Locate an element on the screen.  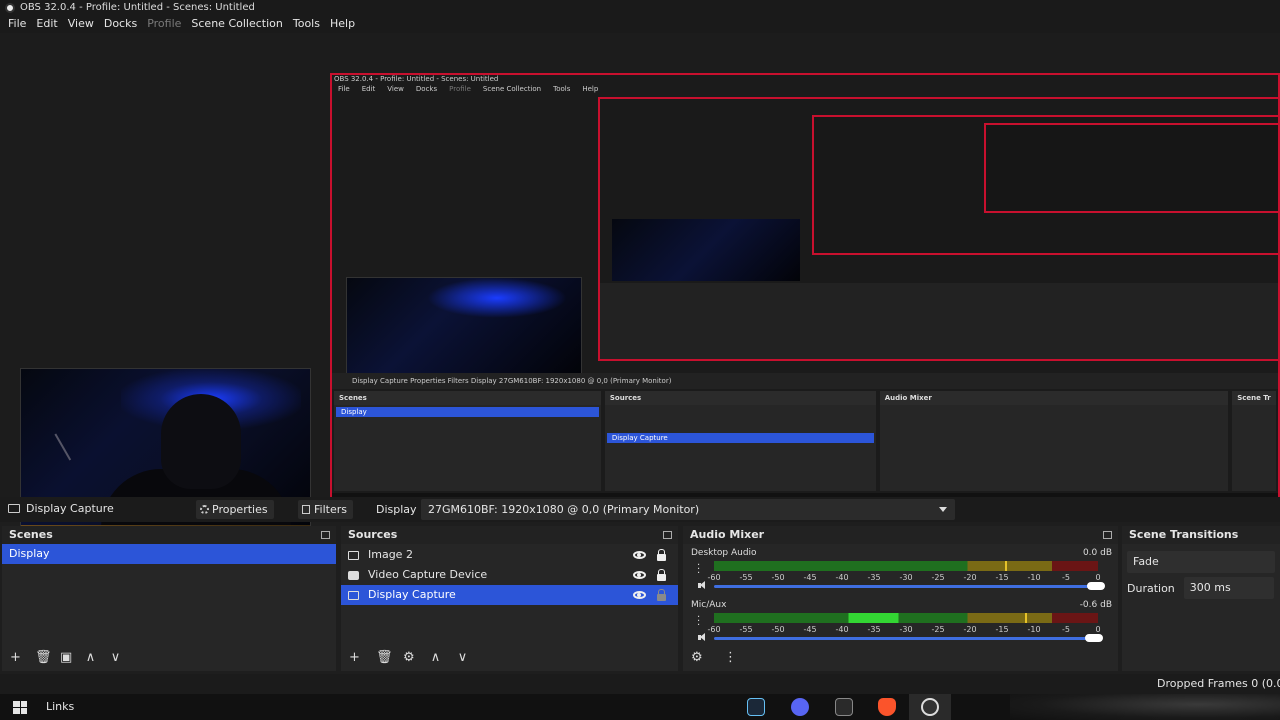
menu-docks: Docks is located at coordinates (120, 24).